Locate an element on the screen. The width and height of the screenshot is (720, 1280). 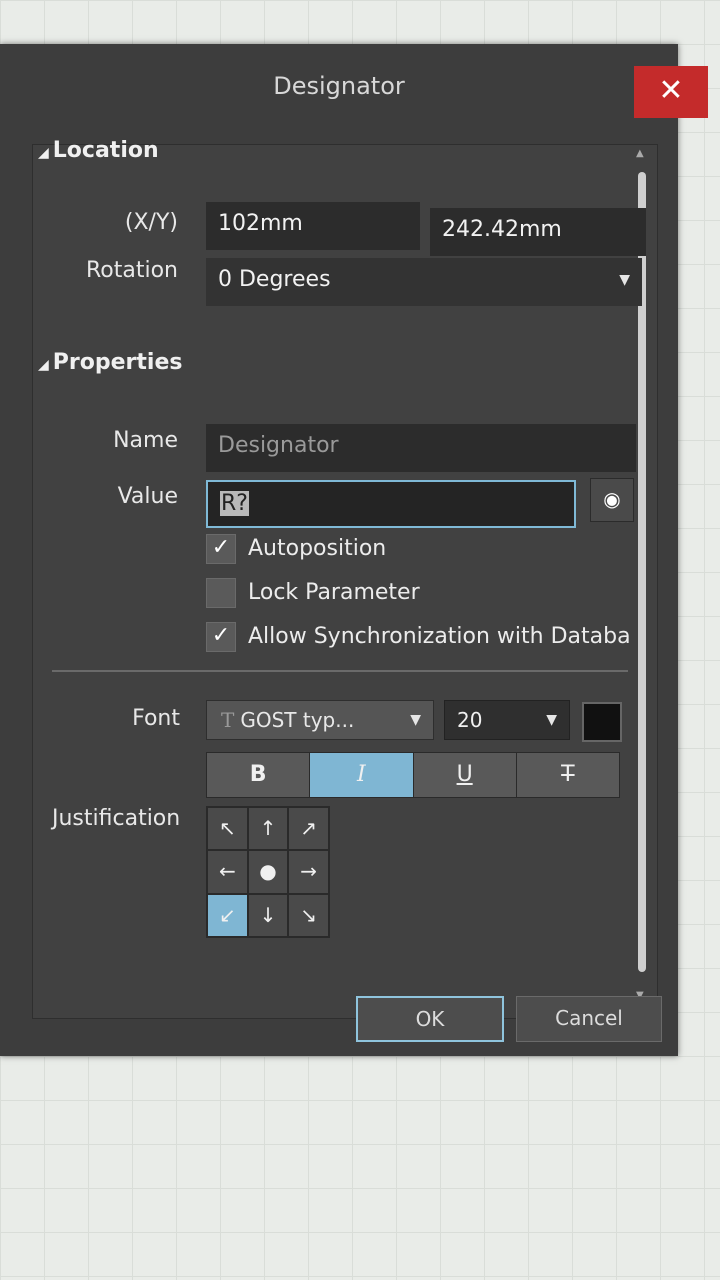
strikethrough-button: T is located at coordinates (567, 775).